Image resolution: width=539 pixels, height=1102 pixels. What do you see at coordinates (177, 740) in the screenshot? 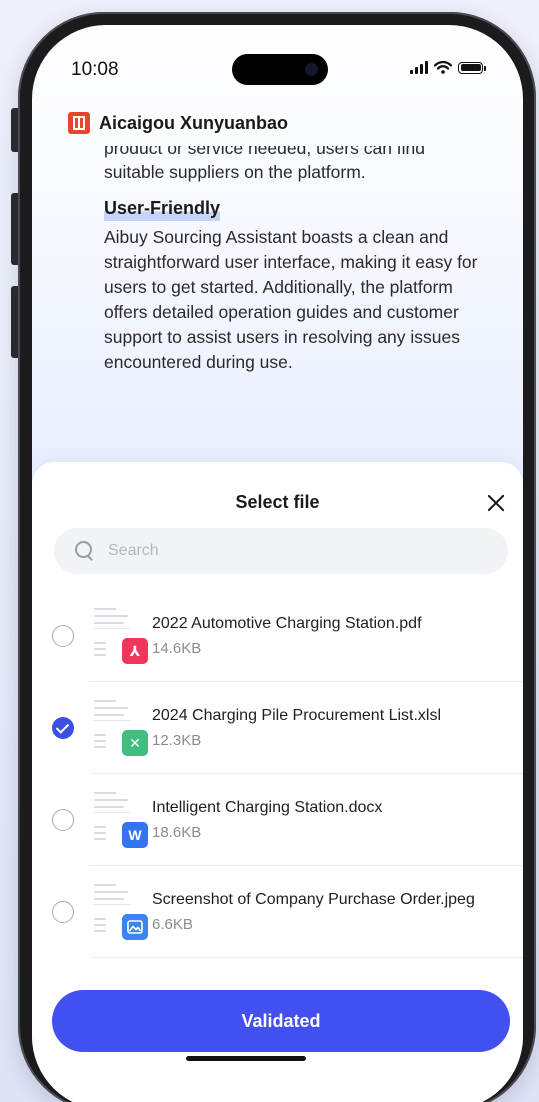
I see `file-size: 12.3KB` at bounding box center [177, 740].